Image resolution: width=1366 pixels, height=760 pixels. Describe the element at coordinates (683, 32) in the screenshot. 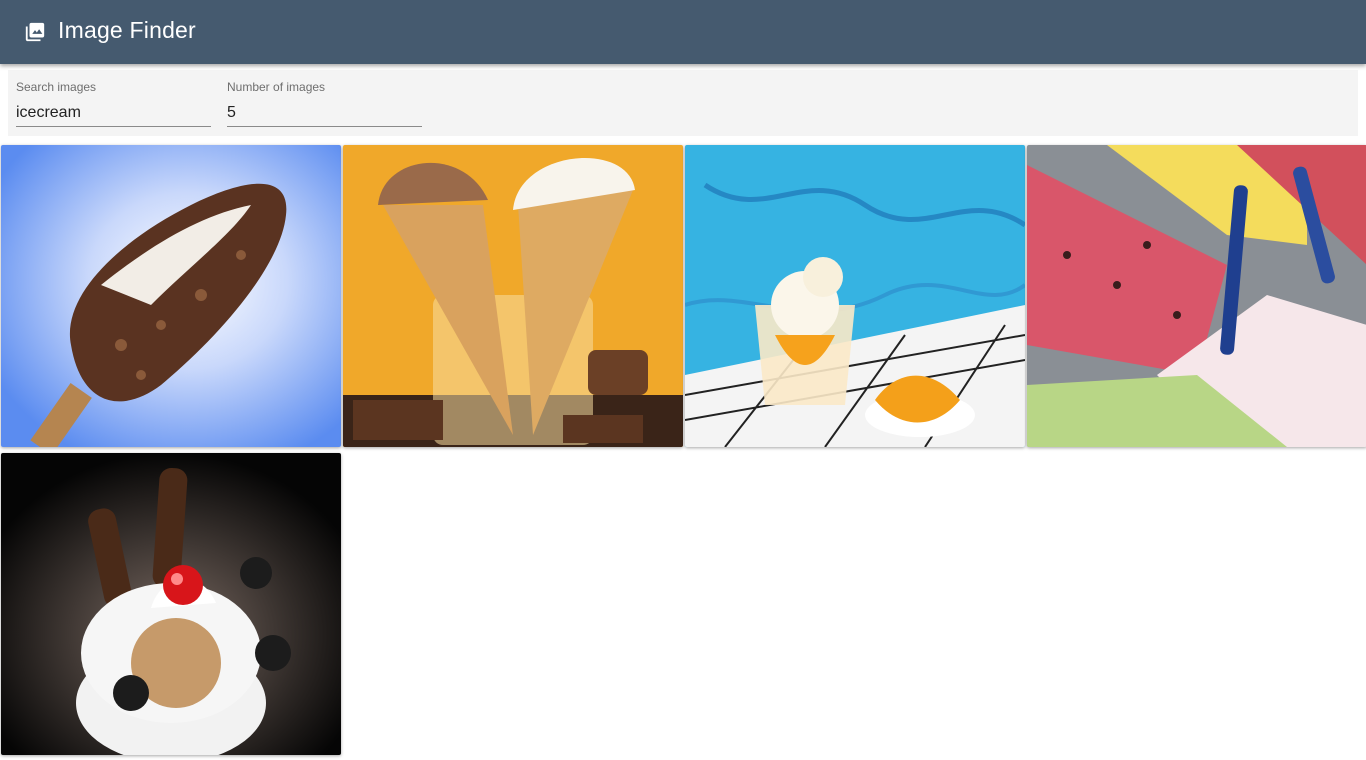

I see `app-bar: Image Finder` at that location.